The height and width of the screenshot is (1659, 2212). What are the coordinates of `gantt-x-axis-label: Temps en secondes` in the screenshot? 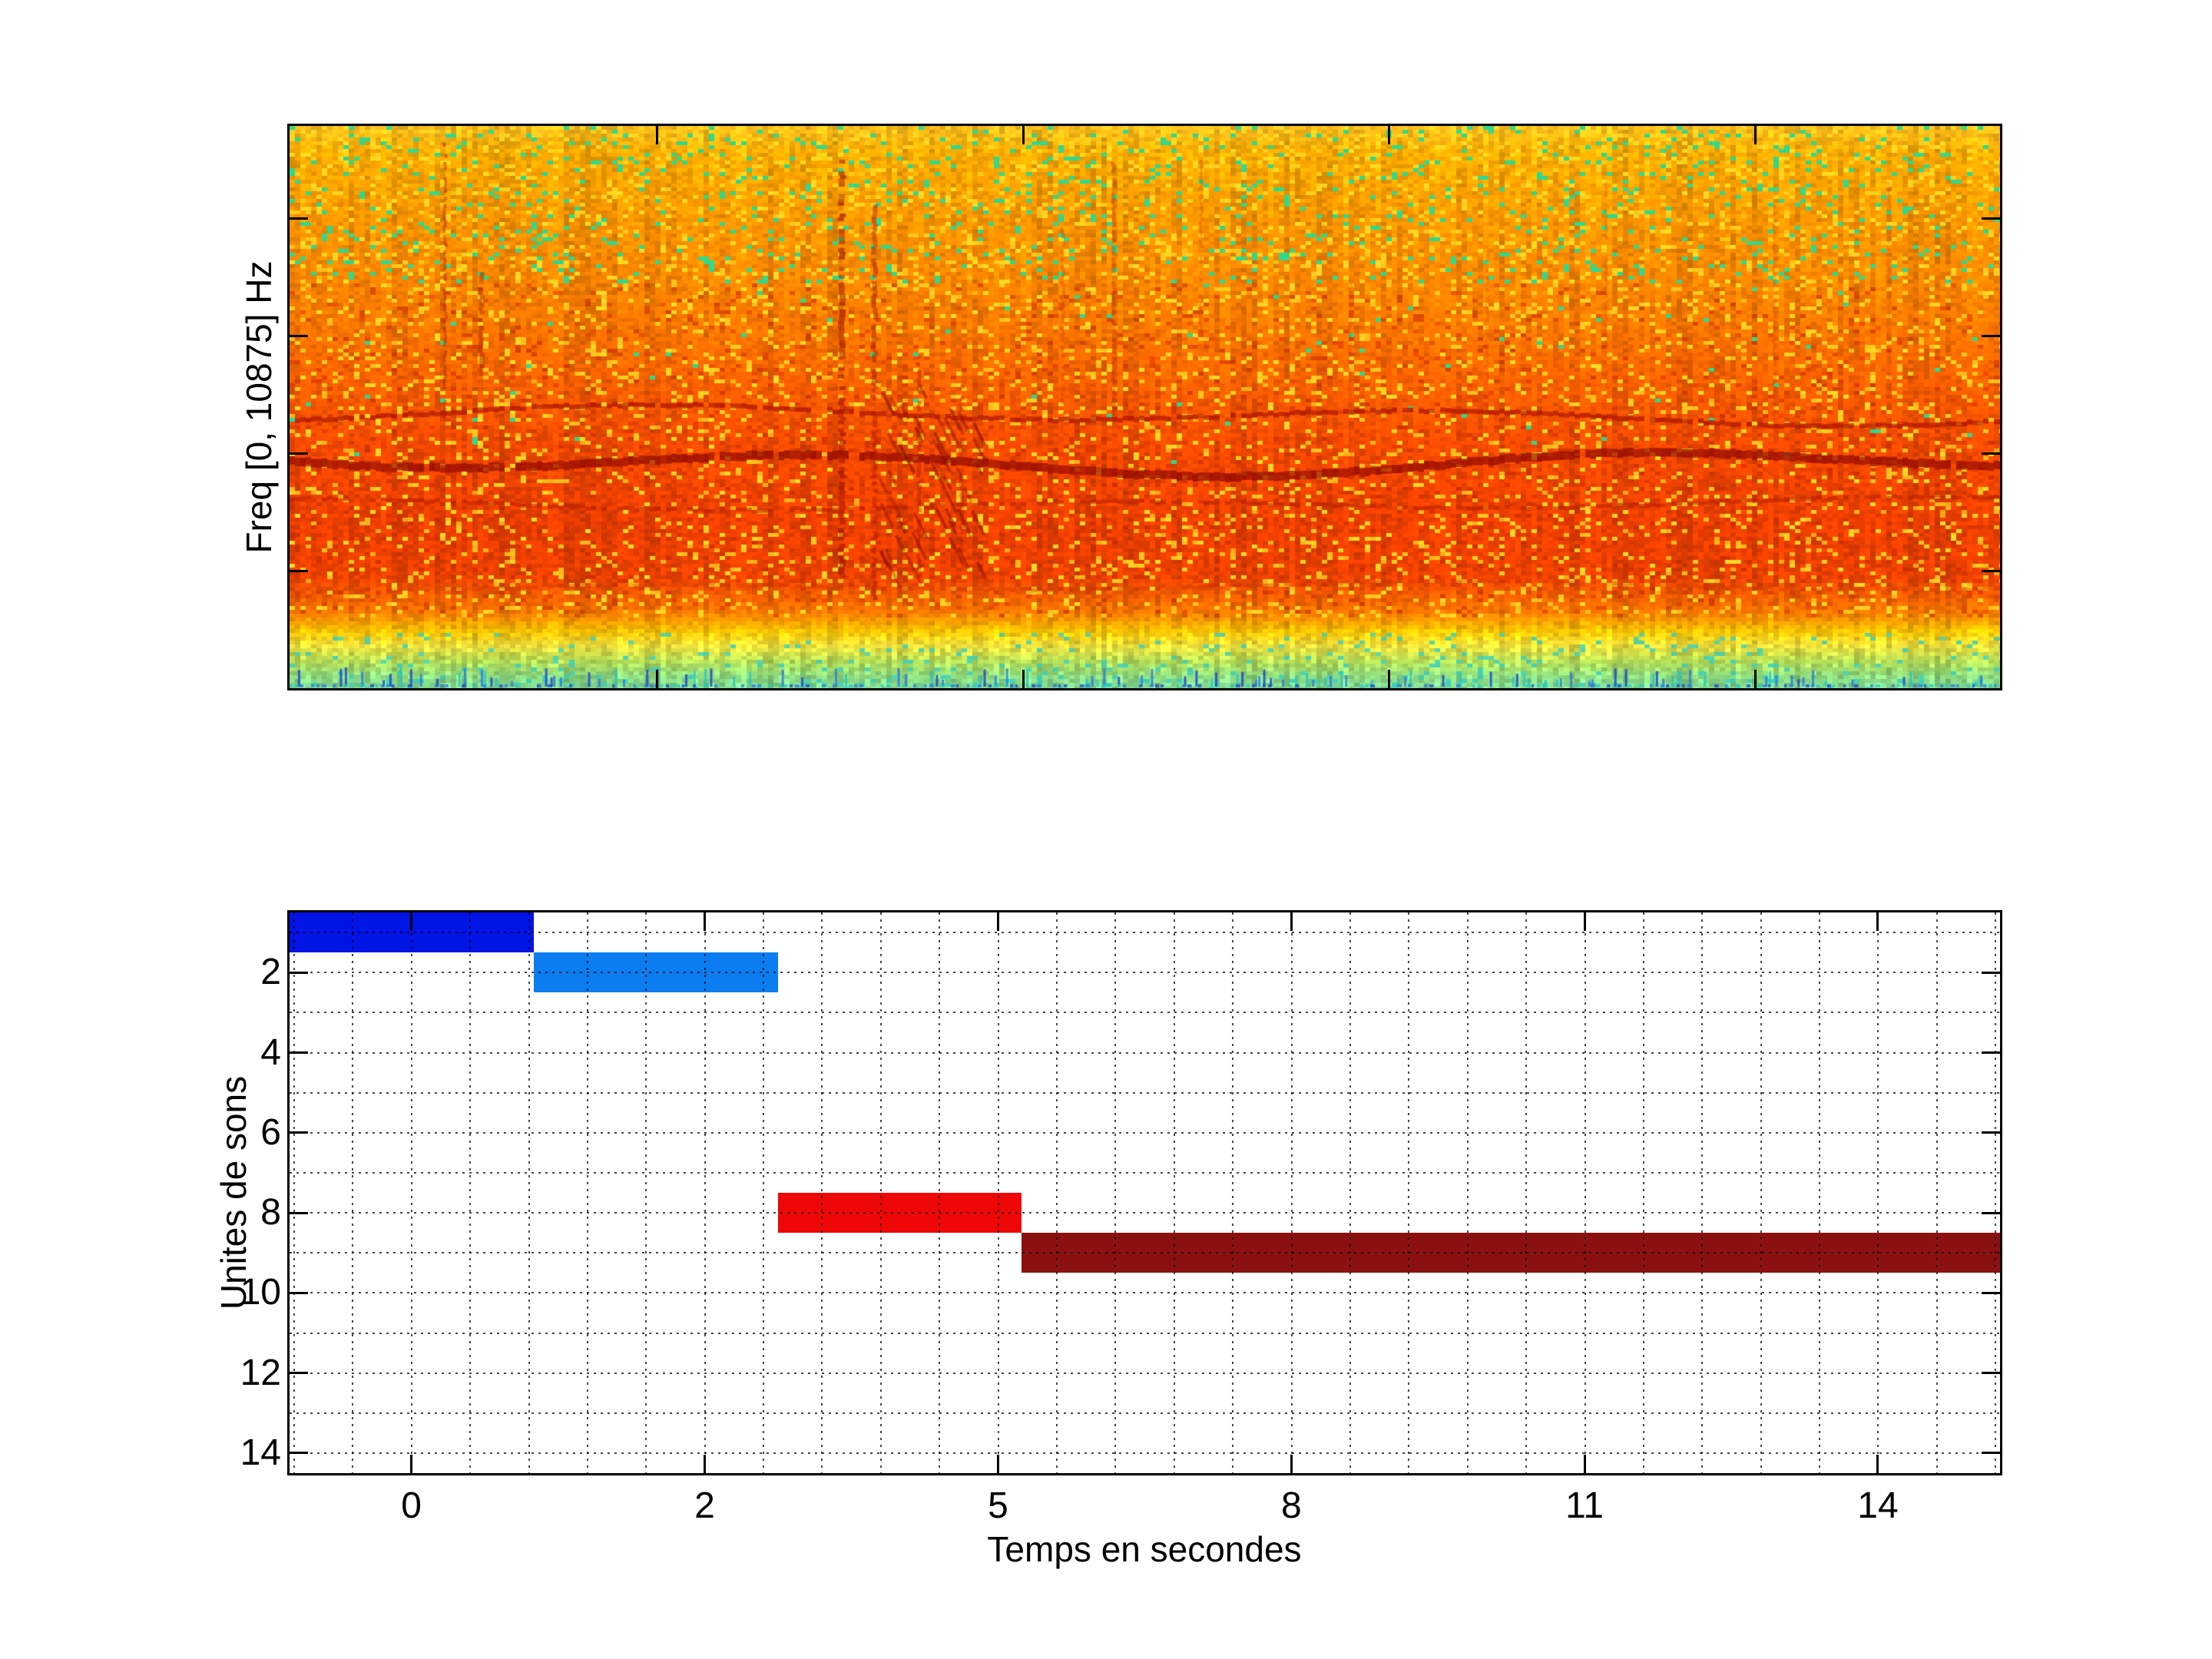 It's located at (1144, 1549).